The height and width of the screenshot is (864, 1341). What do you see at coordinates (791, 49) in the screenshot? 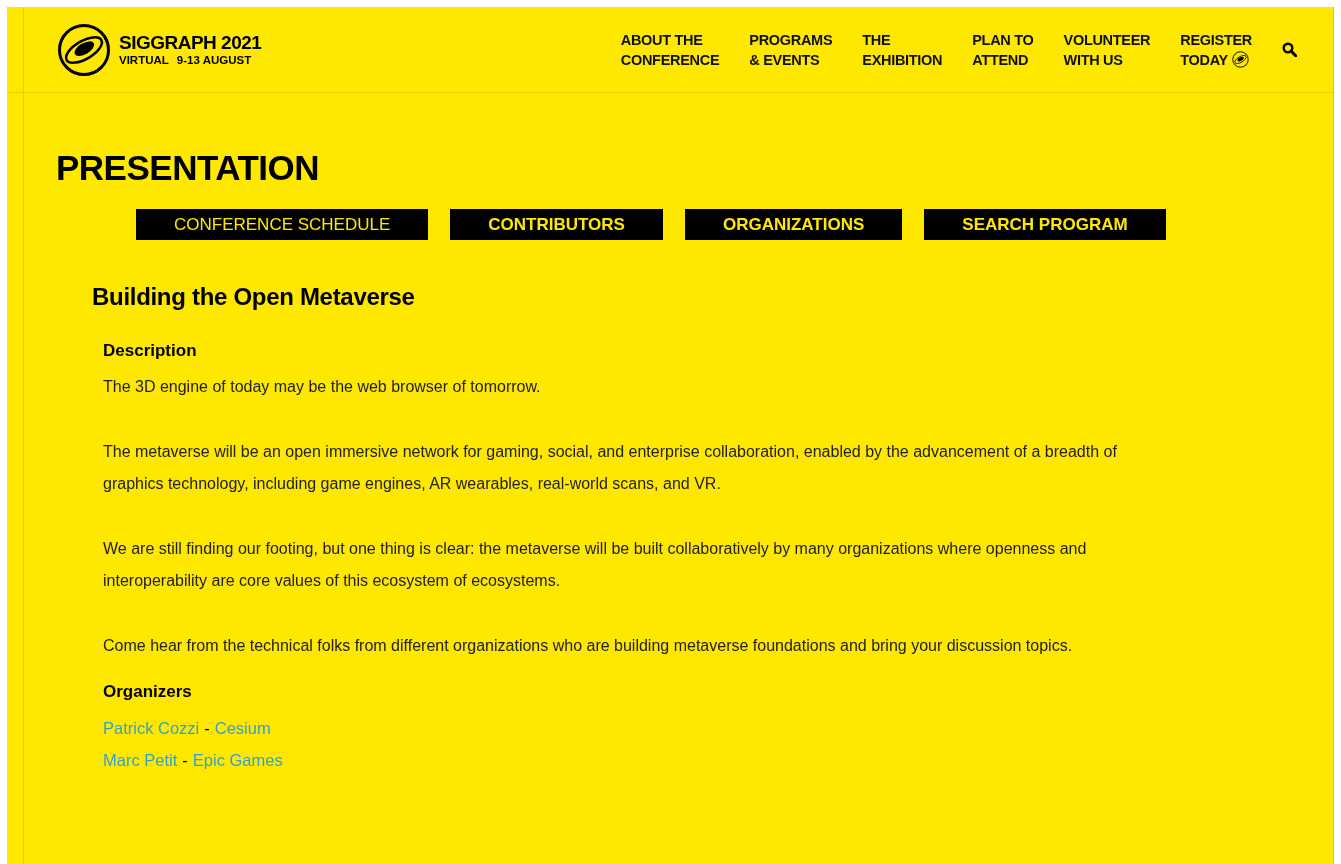
I see `nav-link: PROGRAMS & EVENTS` at bounding box center [791, 49].